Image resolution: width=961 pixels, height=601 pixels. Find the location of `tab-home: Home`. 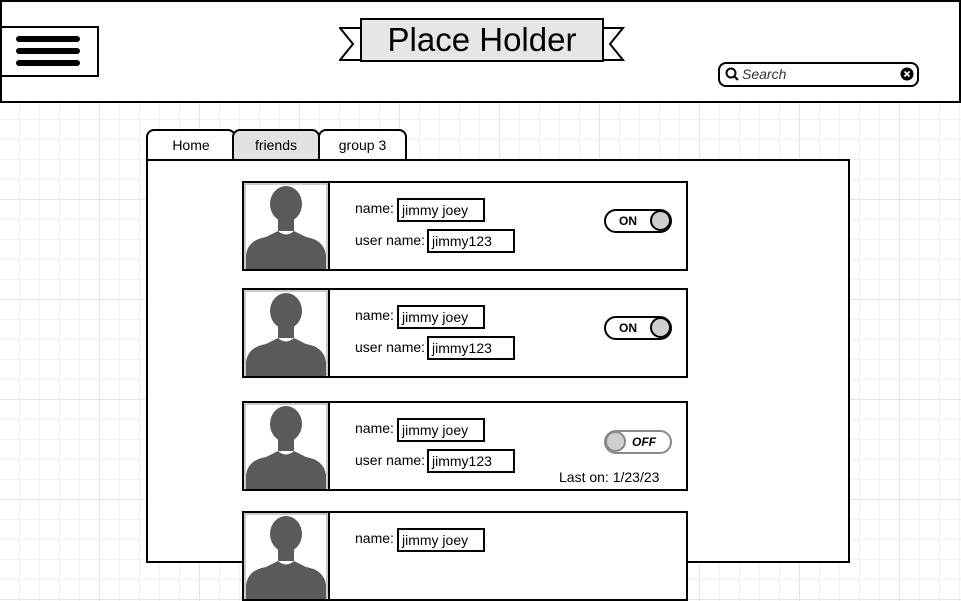

tab-home: Home is located at coordinates (191, 144).